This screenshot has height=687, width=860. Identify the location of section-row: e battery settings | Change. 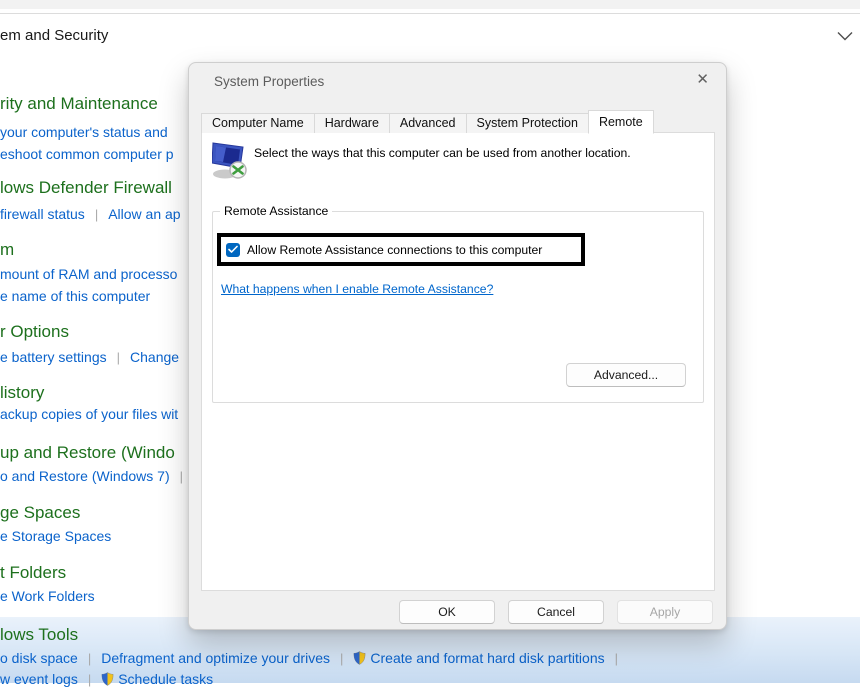
(89, 357).